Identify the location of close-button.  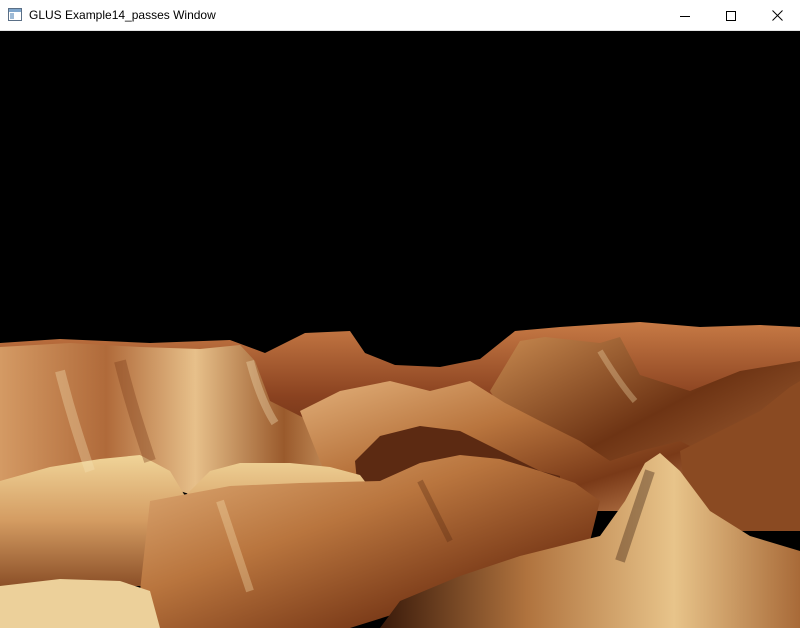
(777, 15).